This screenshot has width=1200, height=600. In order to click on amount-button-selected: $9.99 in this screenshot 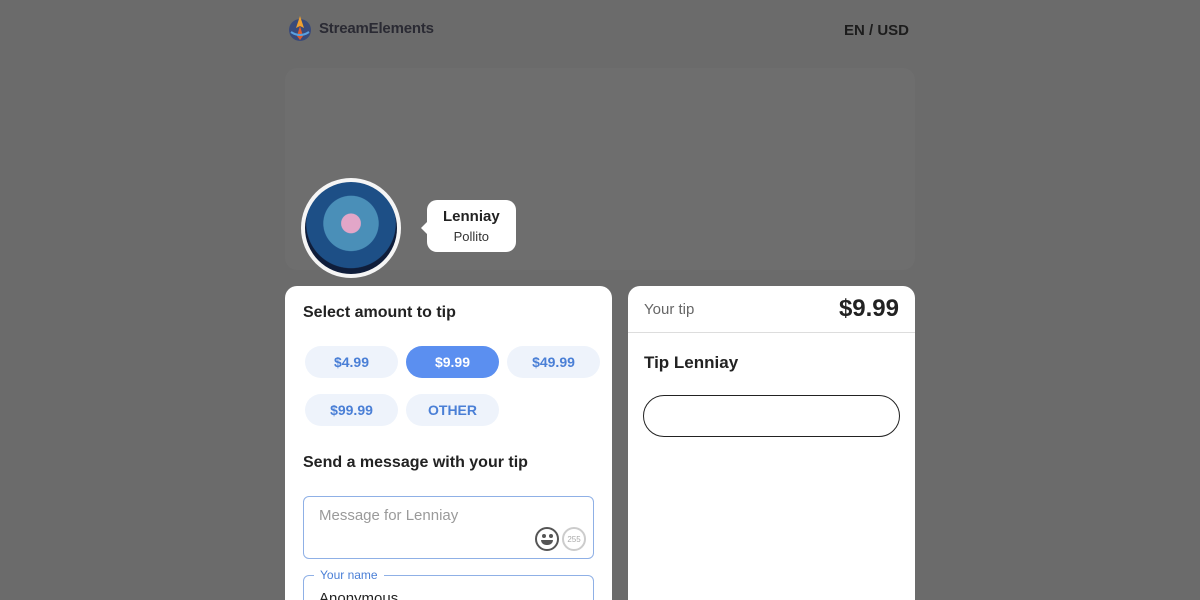, I will do `click(452, 362)`.